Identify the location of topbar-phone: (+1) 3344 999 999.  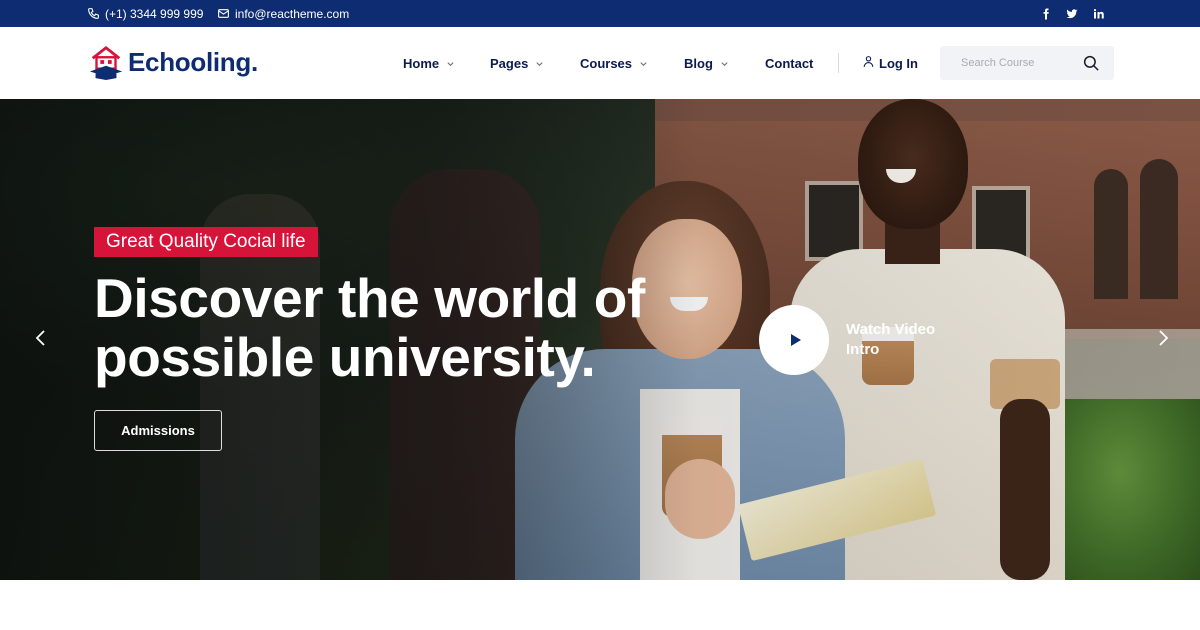
(145, 13).